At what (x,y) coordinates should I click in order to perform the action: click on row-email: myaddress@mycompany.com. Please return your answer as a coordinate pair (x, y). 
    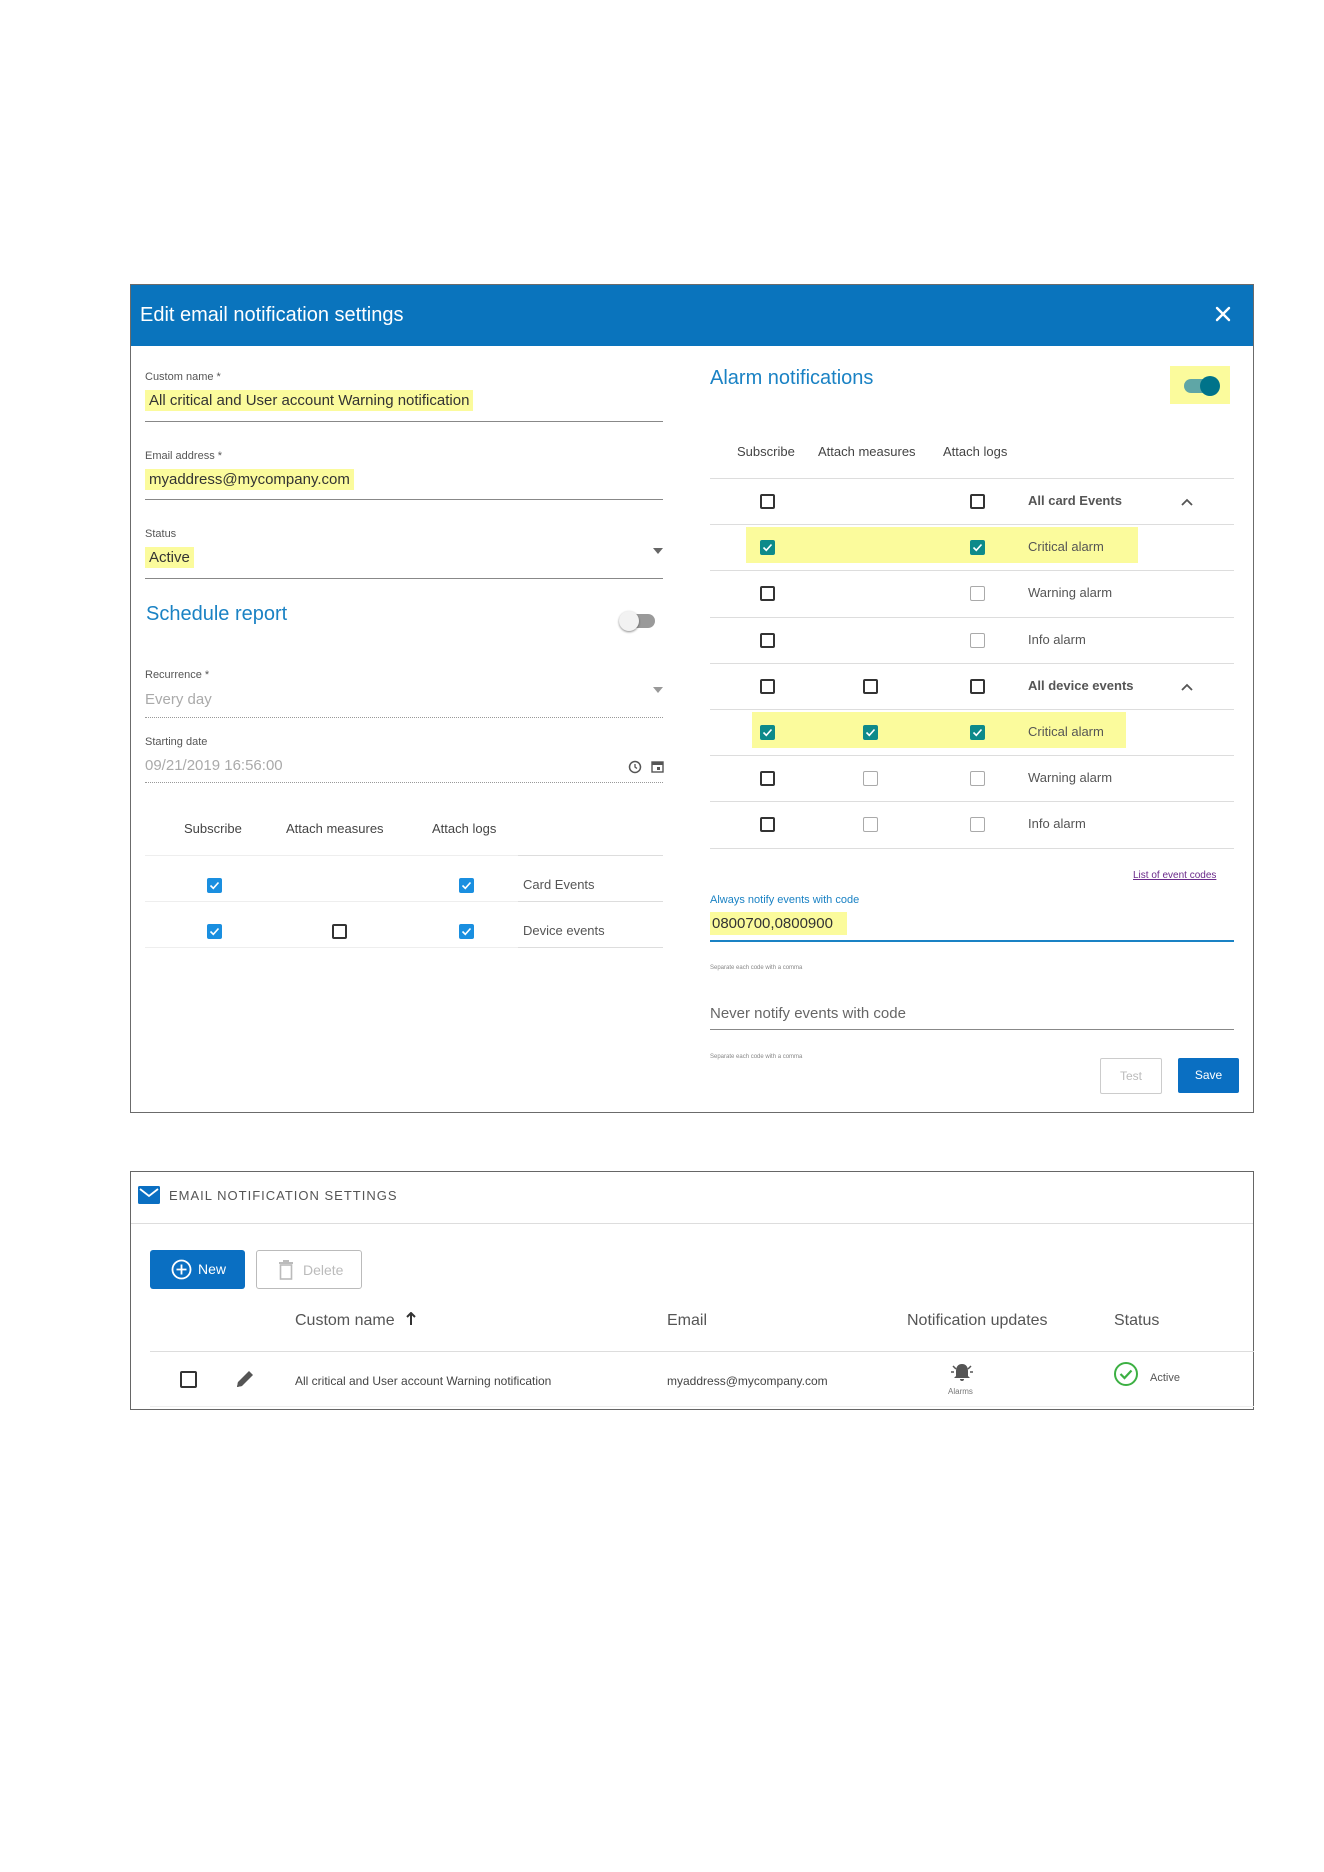
    Looking at the image, I should click on (747, 1381).